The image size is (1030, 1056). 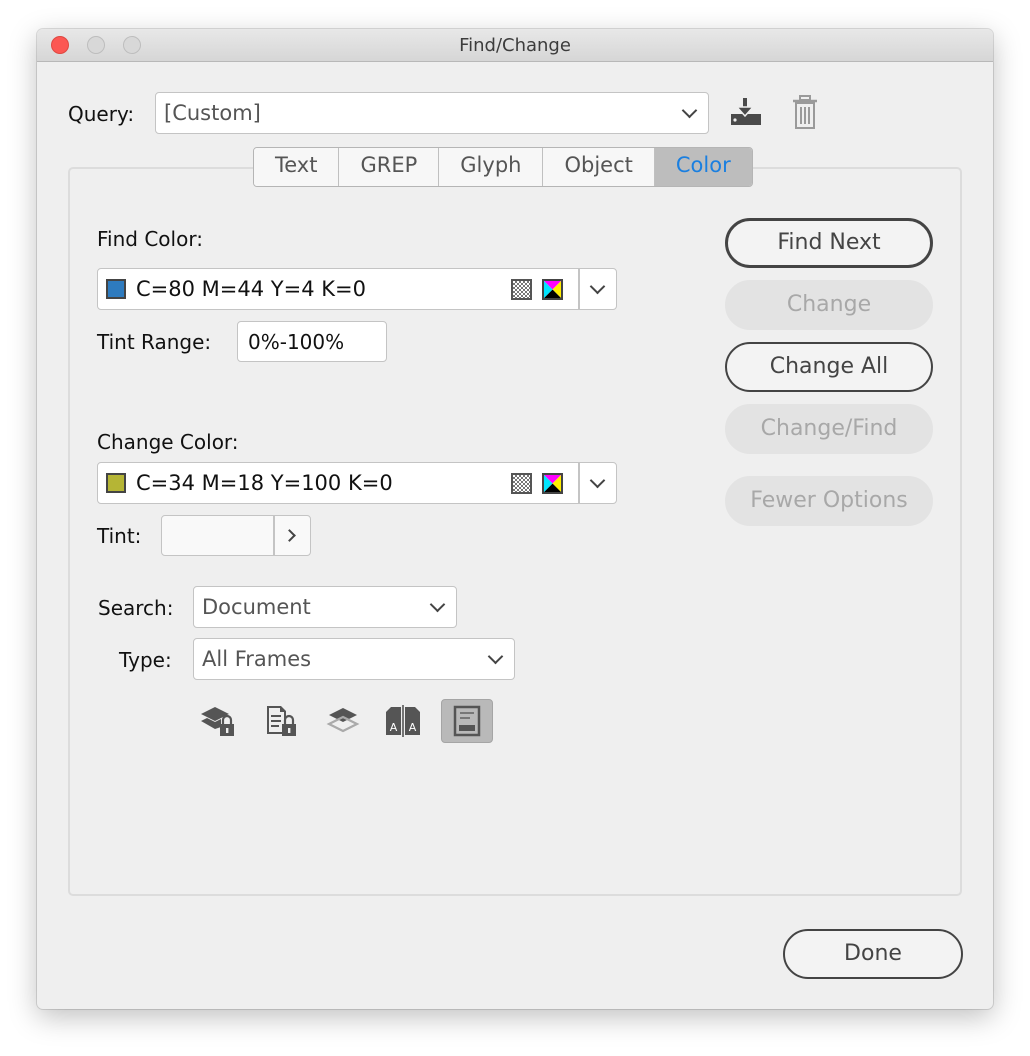 I want to click on tint-combo, so click(x=236, y=535).